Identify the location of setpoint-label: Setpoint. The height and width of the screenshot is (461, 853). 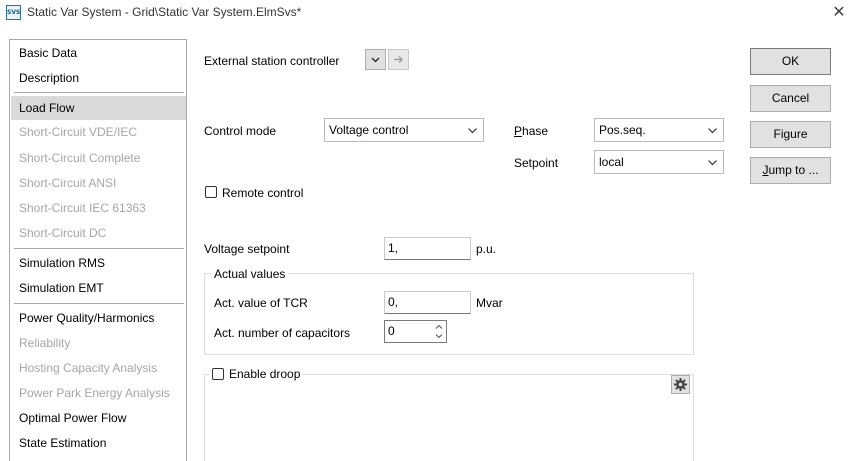
(536, 163).